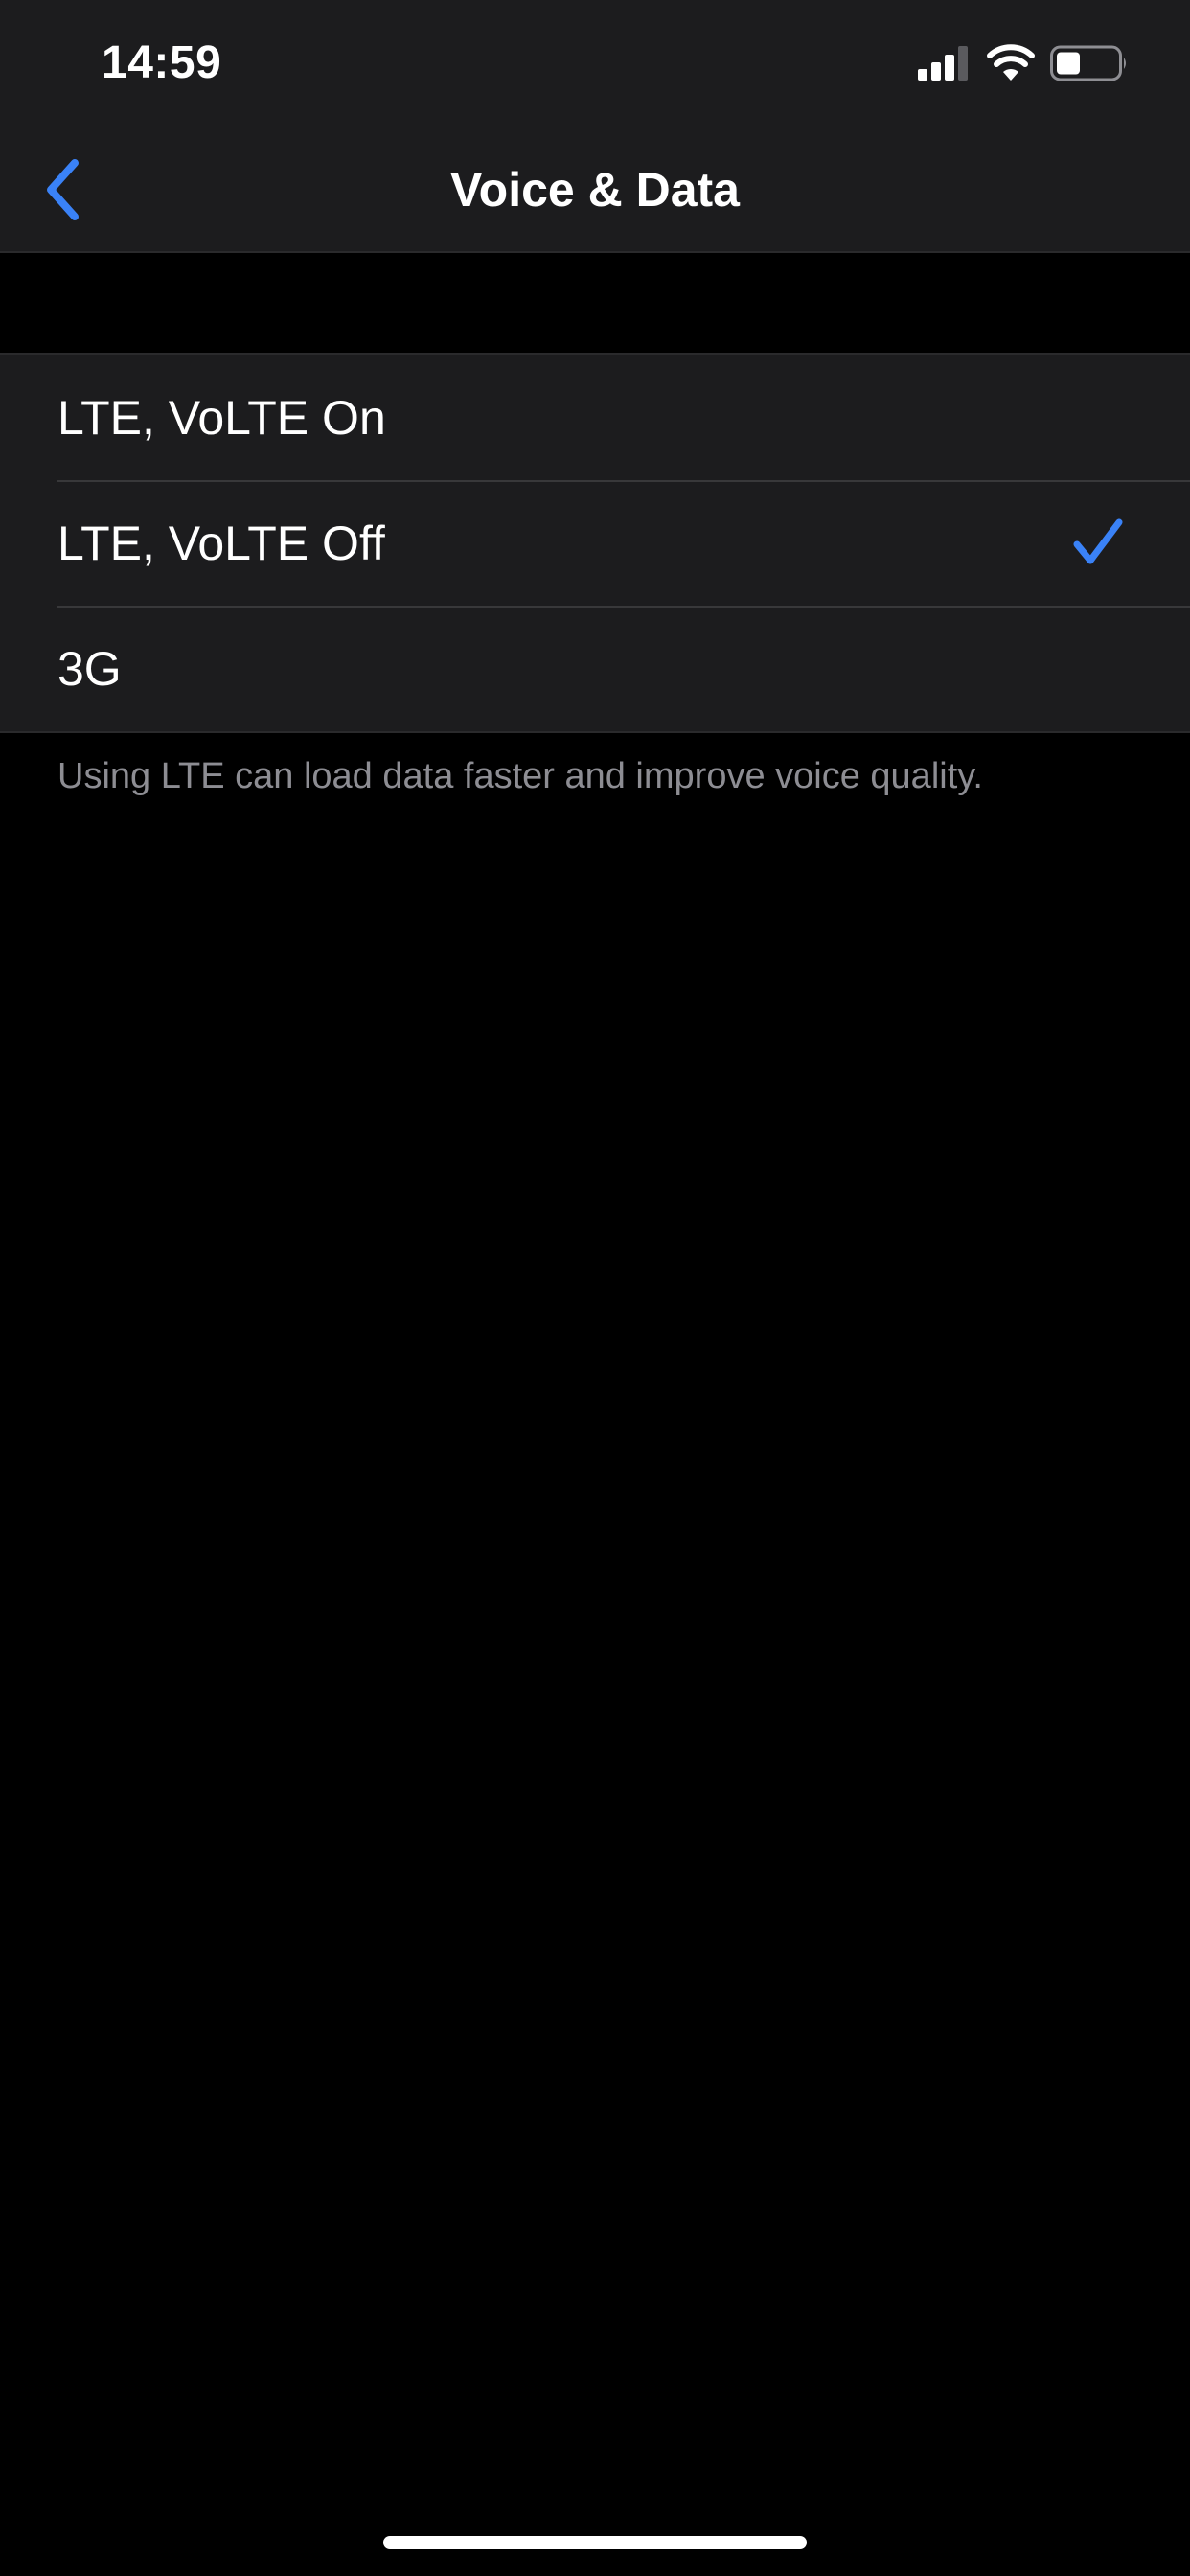  What do you see at coordinates (1098, 541) in the screenshot?
I see `checkmark-icon` at bounding box center [1098, 541].